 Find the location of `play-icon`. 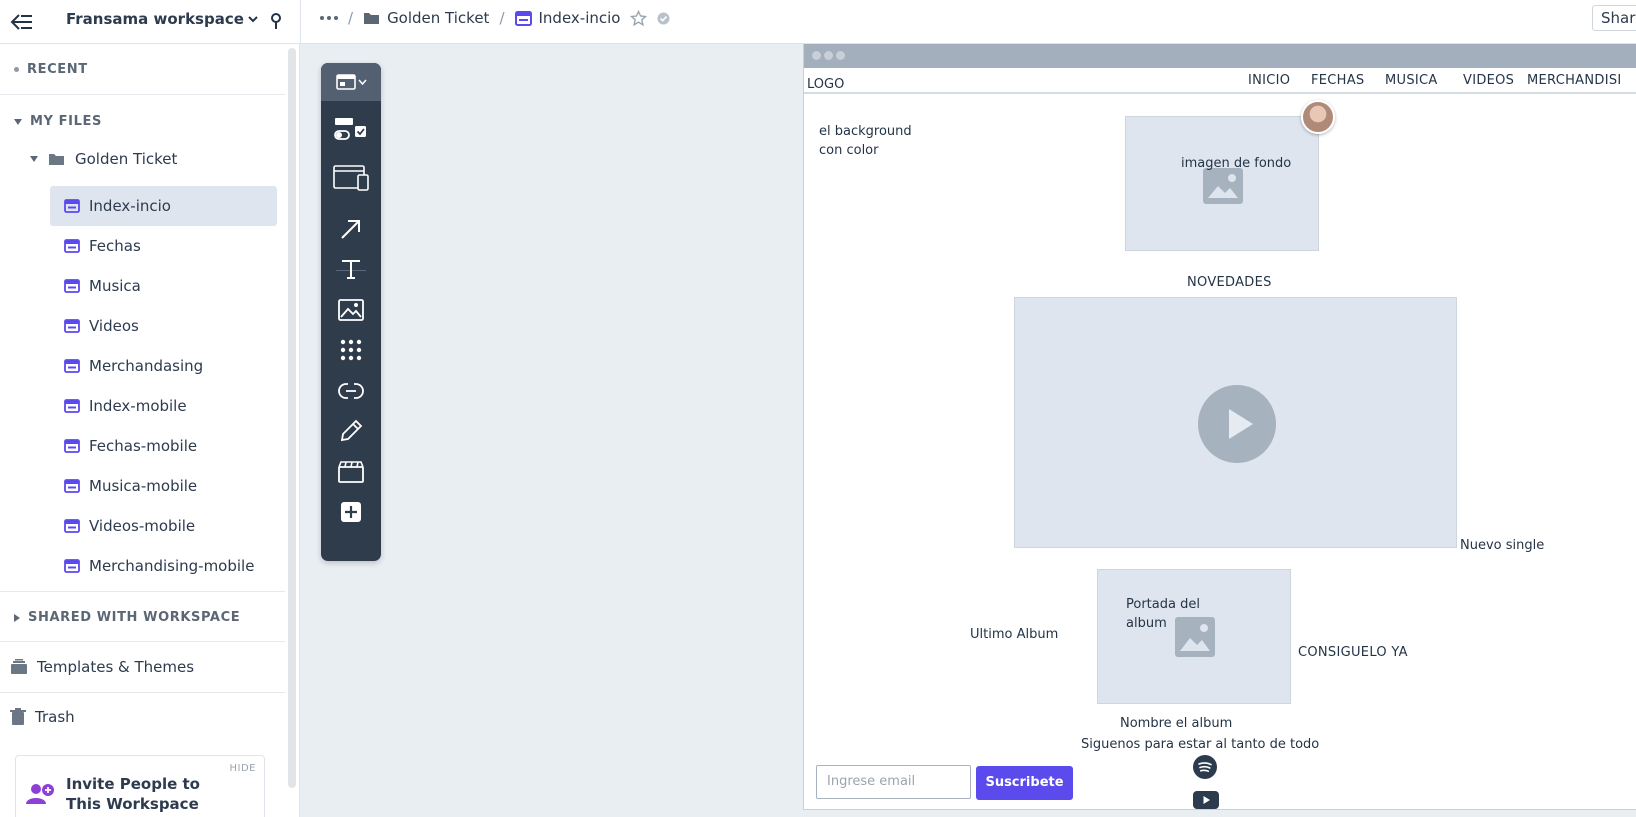

play-icon is located at coordinates (1237, 424).